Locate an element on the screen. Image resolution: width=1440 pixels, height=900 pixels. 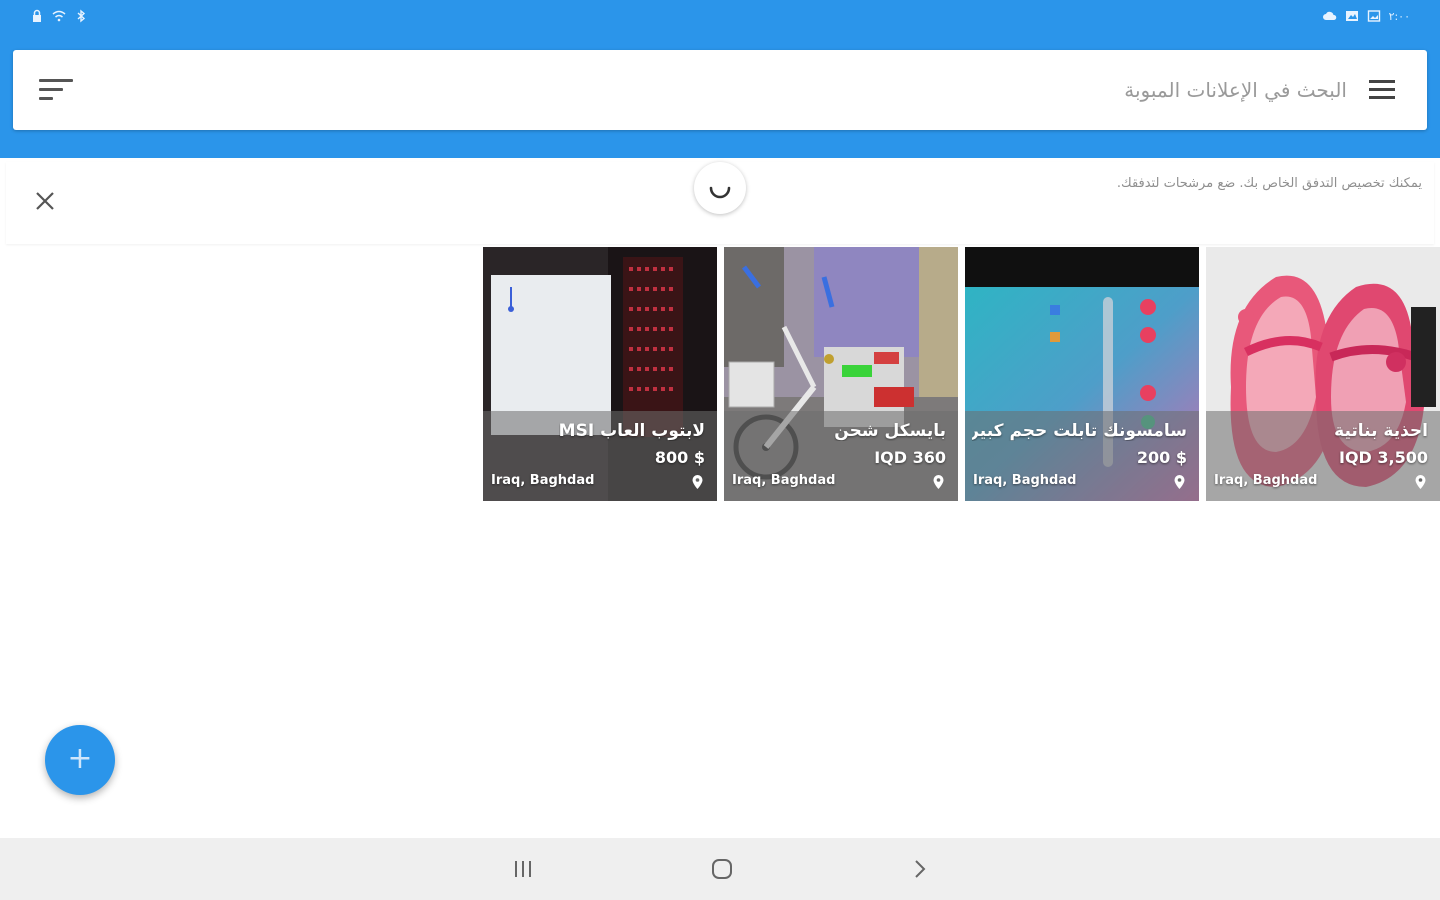
listing-title: احذية بناتية is located at coordinates (1381, 431).